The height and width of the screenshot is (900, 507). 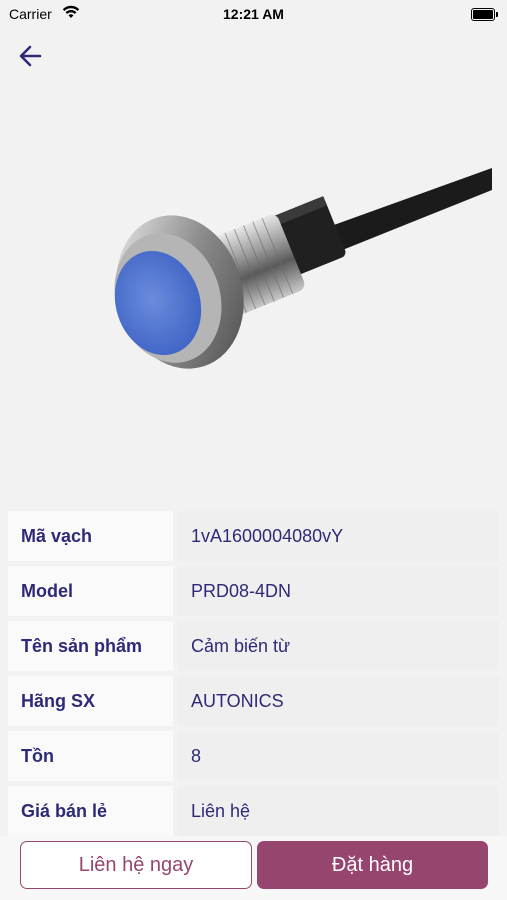 I want to click on info-label: Hãng SX, so click(x=90, y=701).